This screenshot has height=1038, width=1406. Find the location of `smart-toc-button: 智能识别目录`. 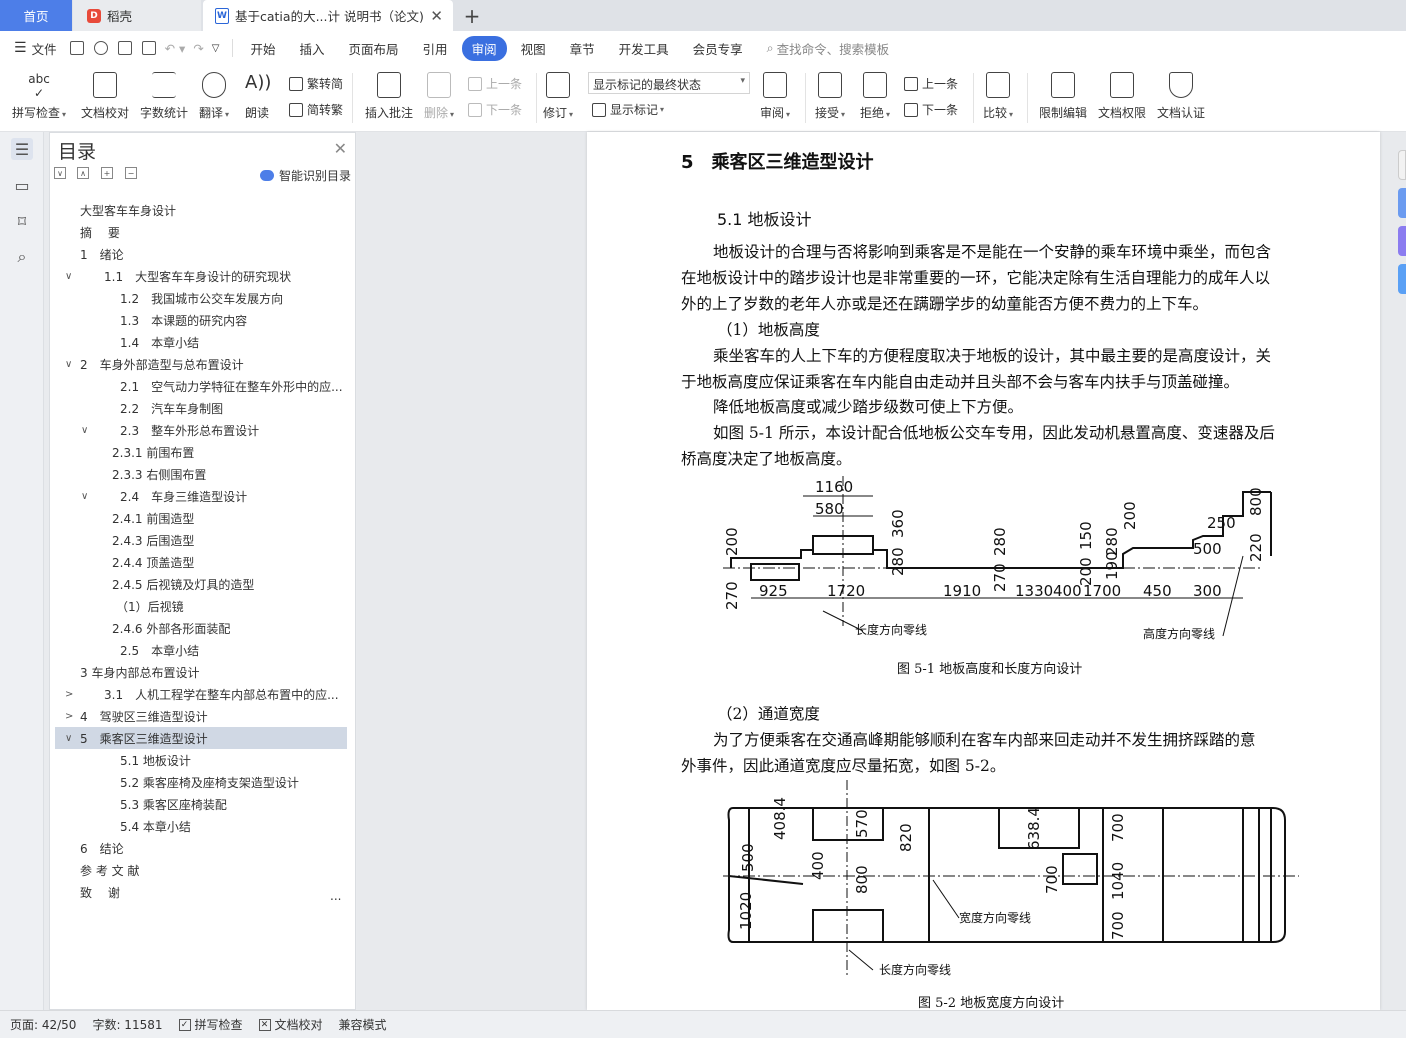

smart-toc-button: 智能识别目录 is located at coordinates (305, 175).